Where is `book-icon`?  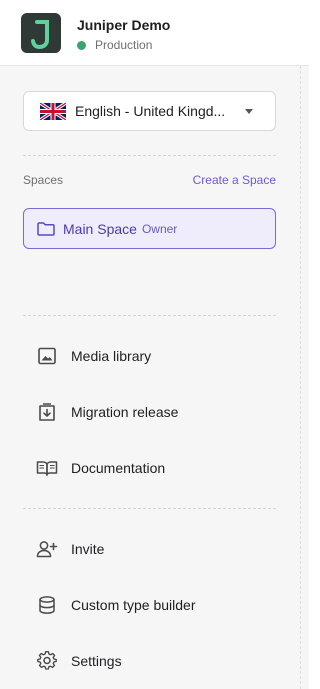 book-icon is located at coordinates (47, 468).